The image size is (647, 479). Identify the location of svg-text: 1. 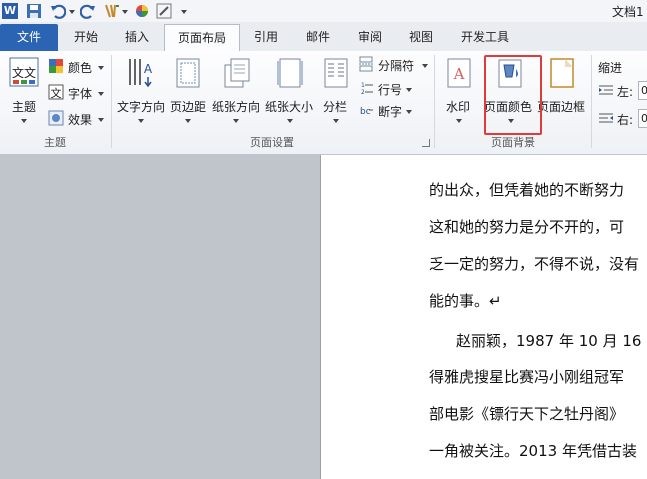
(363, 85).